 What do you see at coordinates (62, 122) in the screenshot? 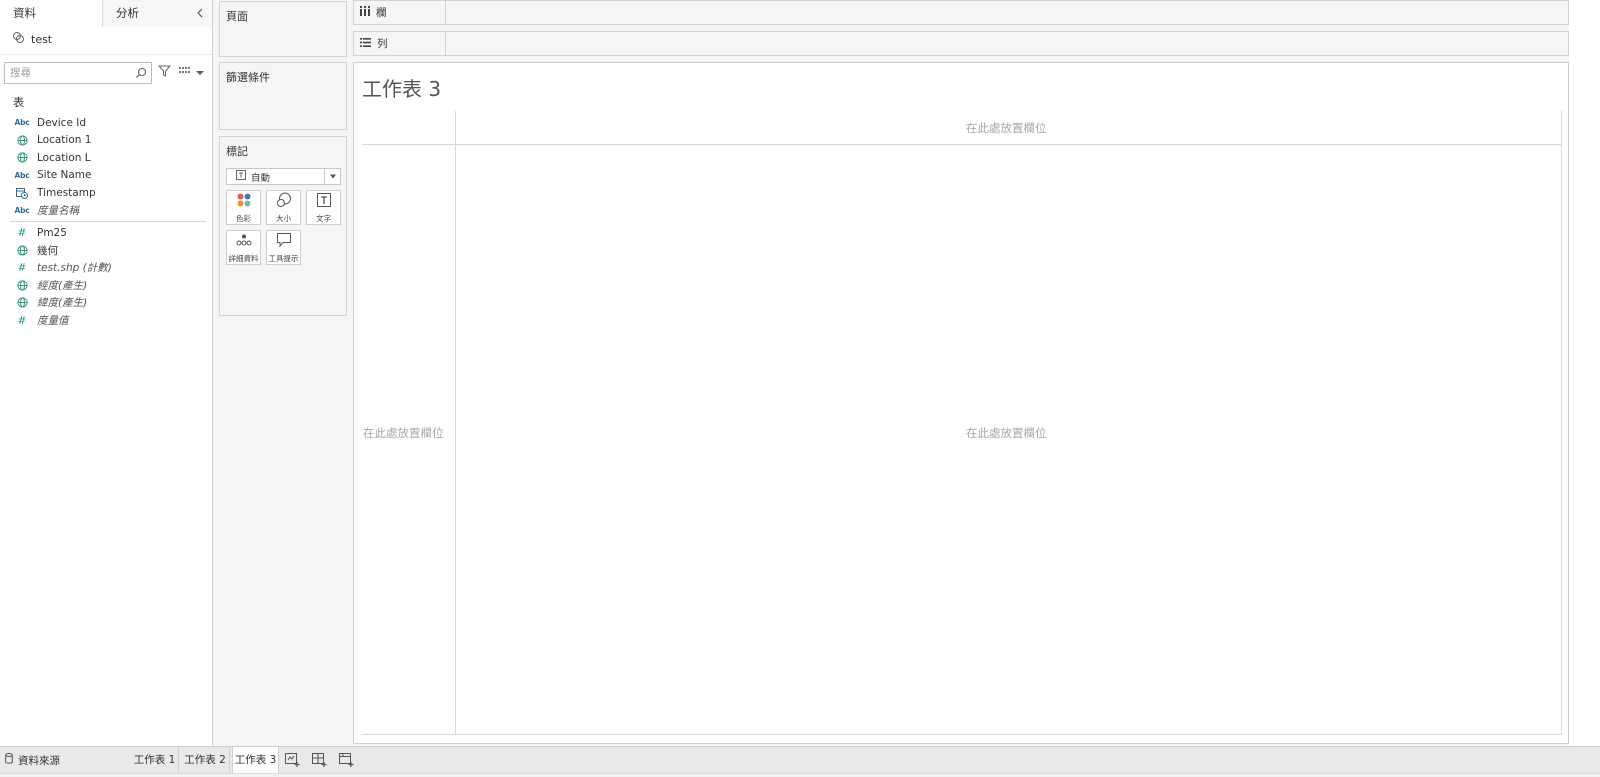
I see `field-label: Device Id` at bounding box center [62, 122].